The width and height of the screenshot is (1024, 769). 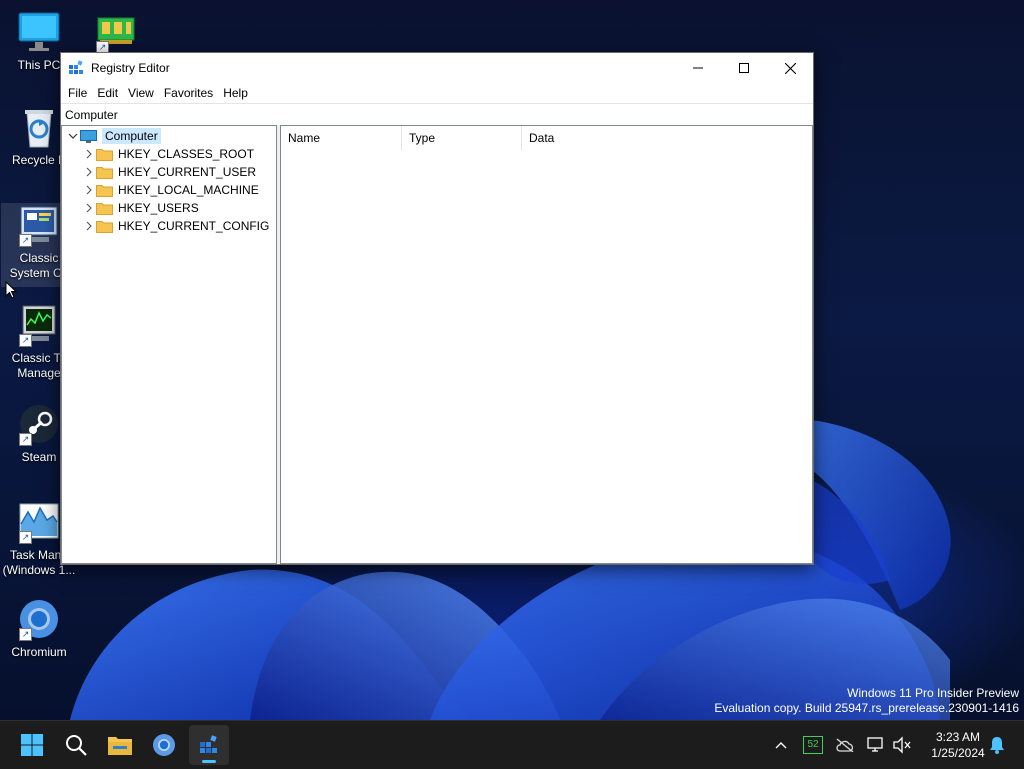 I want to click on tree-label: HKEY_CURRENT_CONFIG, so click(x=194, y=226).